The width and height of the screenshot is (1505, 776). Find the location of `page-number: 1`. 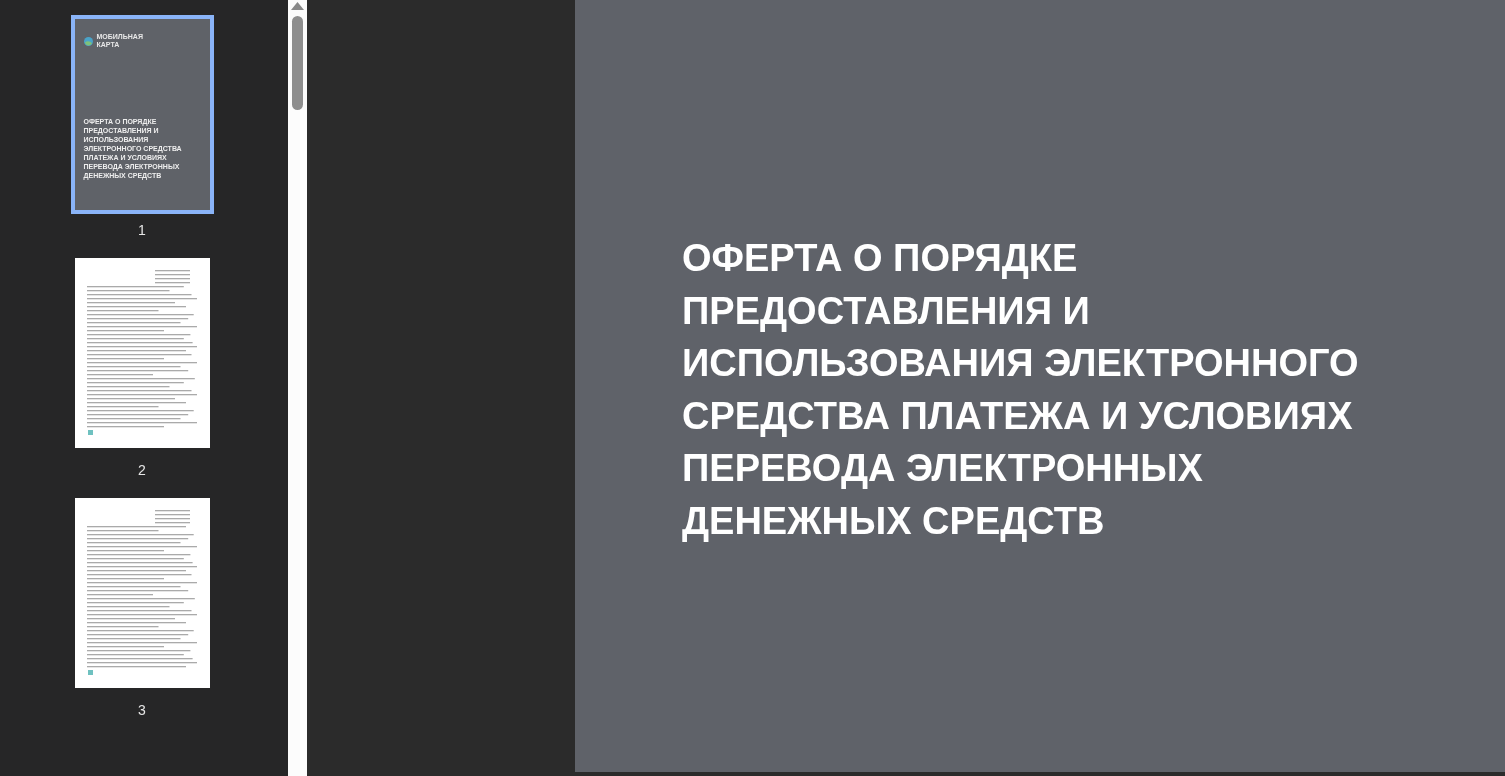

page-number: 1 is located at coordinates (142, 230).